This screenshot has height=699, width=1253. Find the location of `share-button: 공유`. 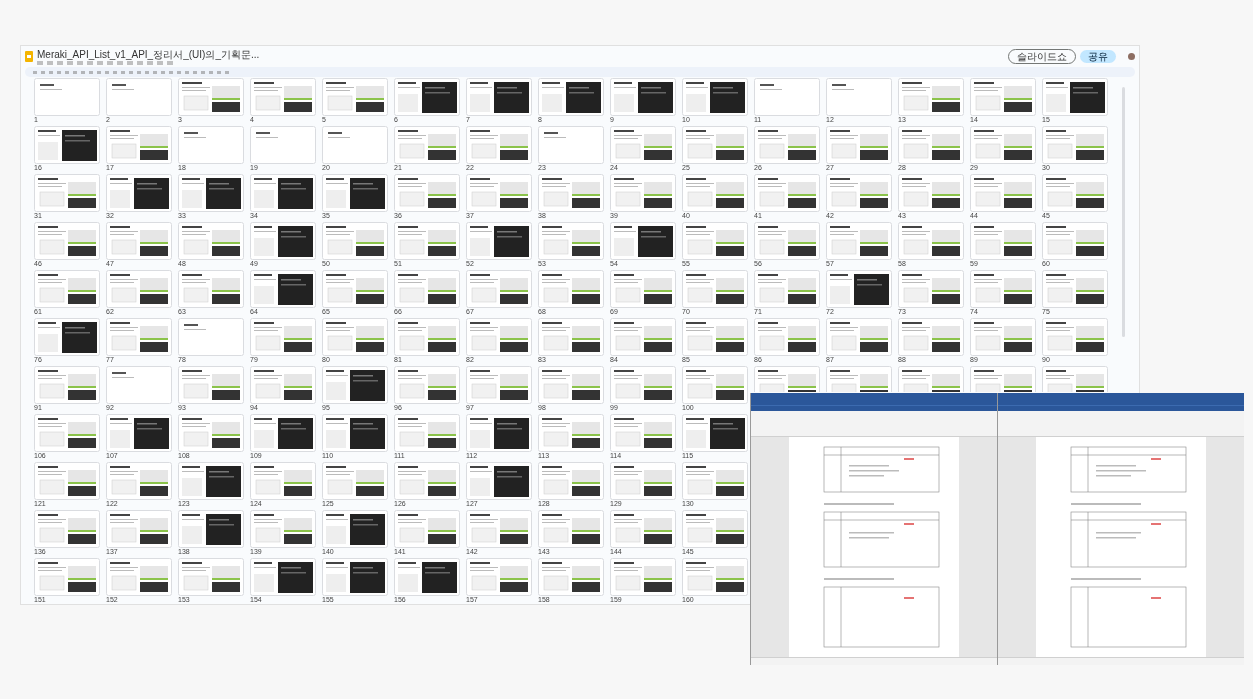

share-button: 공유 is located at coordinates (1098, 57).